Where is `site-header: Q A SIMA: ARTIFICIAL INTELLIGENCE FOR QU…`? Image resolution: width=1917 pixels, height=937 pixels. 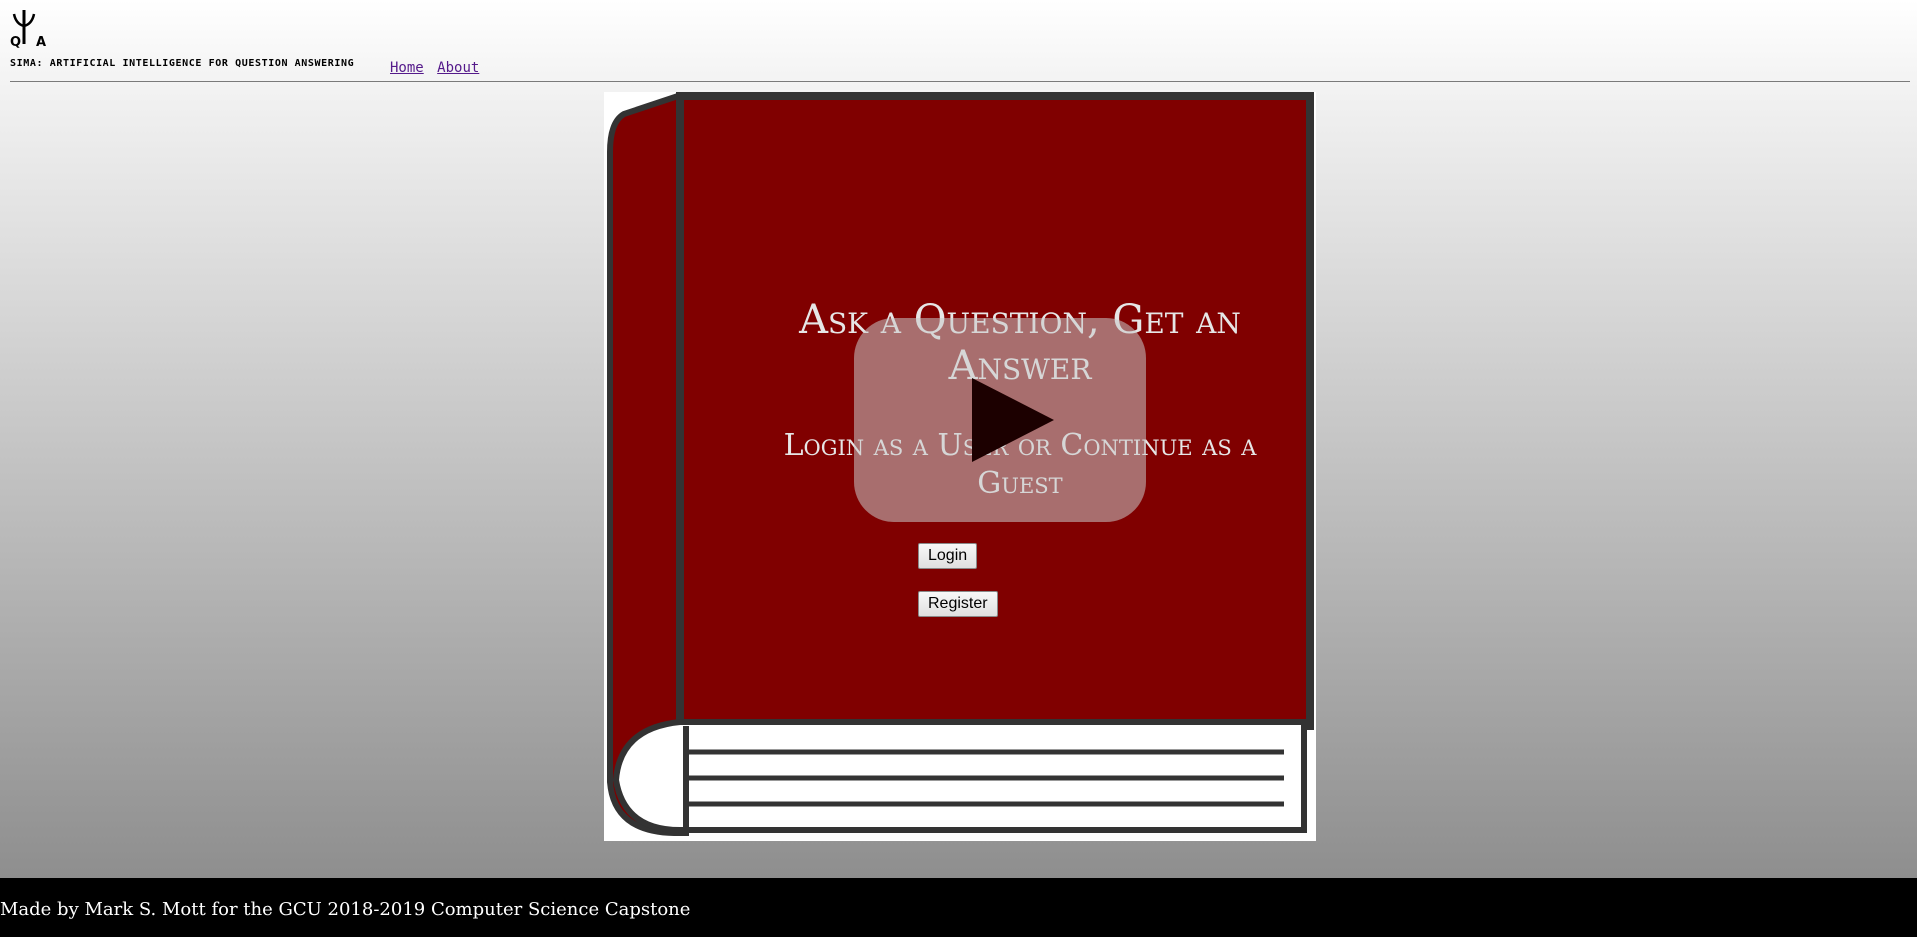 site-header: Q A SIMA: ARTIFICIAL INTELLIGENCE FOR QU… is located at coordinates (960, 46).